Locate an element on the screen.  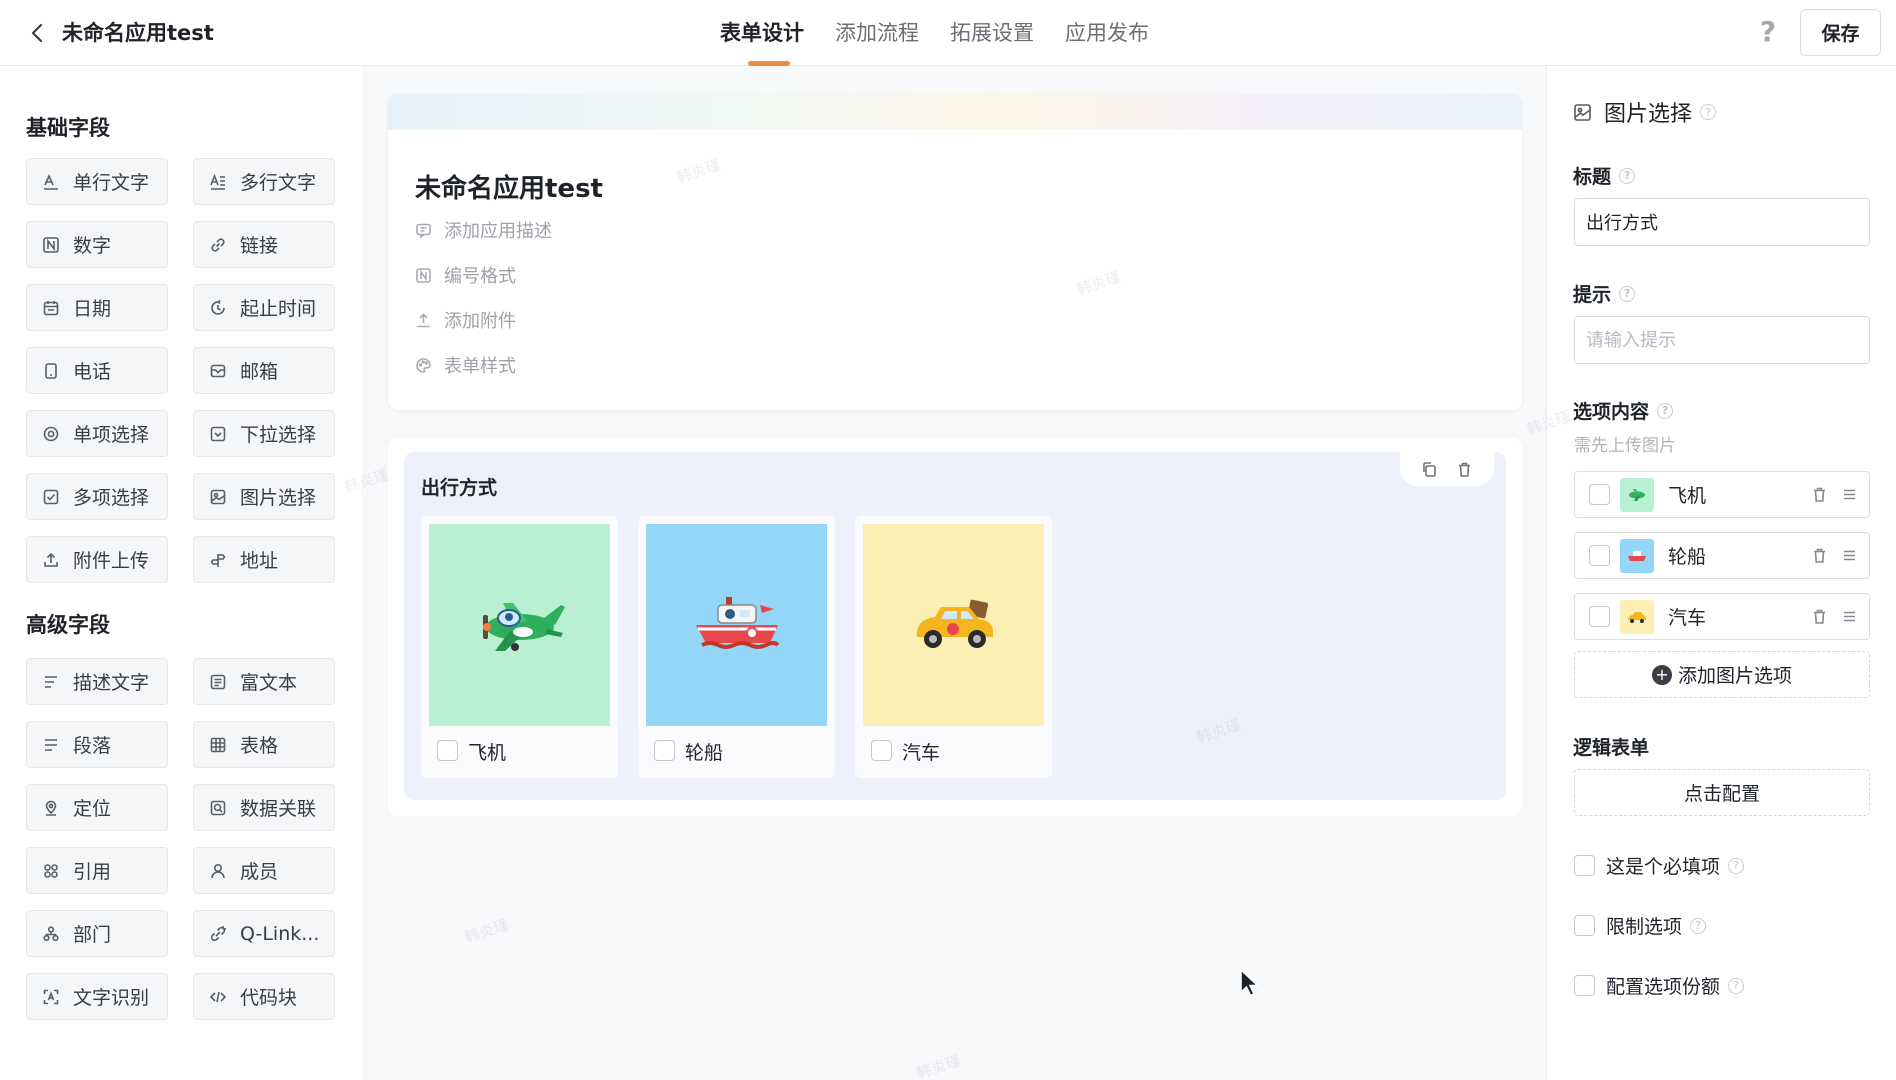
field-address: 地址 is located at coordinates (264, 559).